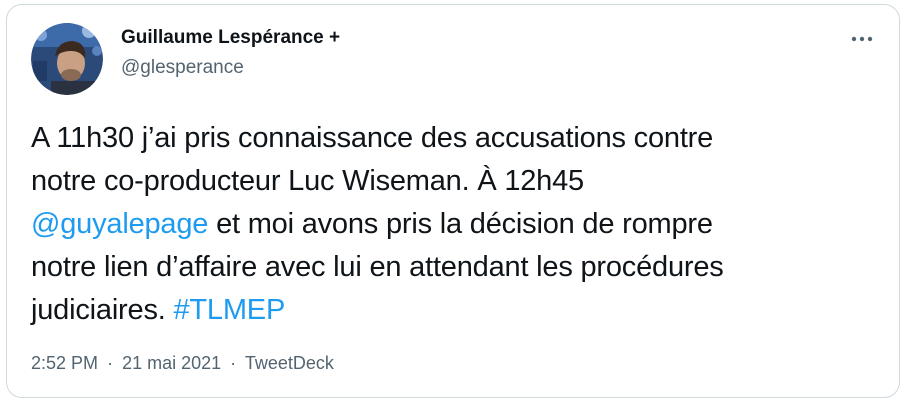 The height and width of the screenshot is (404, 908). I want to click on avatar, so click(67, 59).